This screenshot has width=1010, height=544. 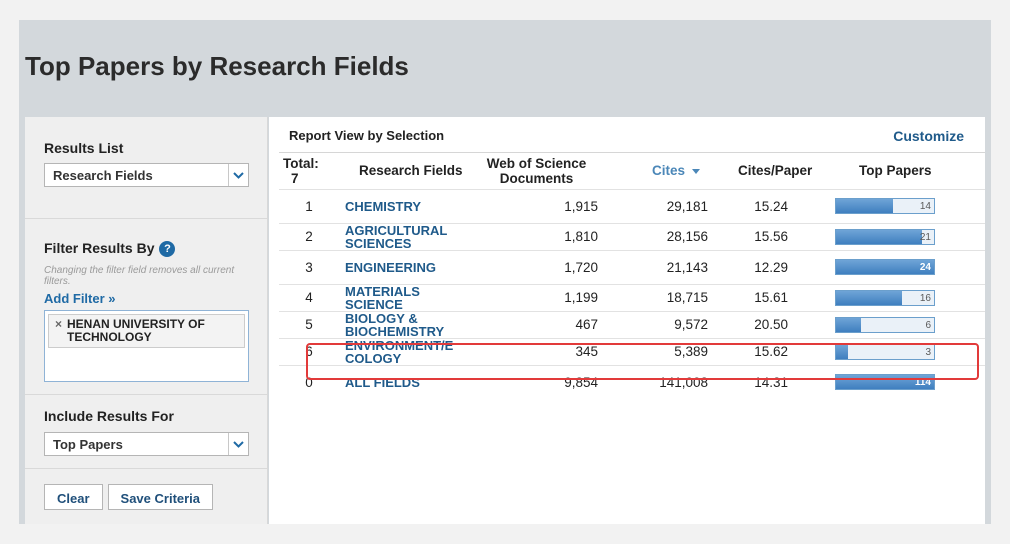 I want to click on row-cites-per-paper: 14.31, so click(x=773, y=381).